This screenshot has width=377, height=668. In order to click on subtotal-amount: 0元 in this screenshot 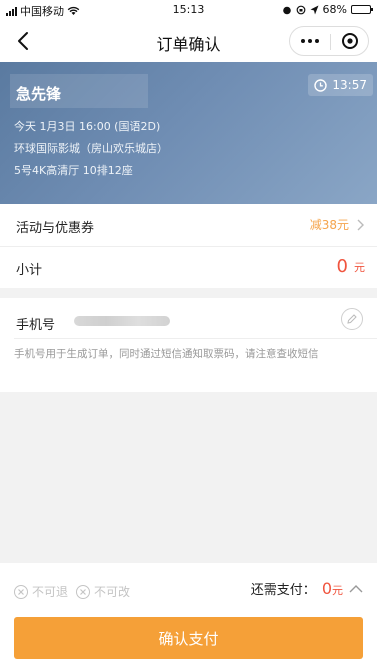, I will do `click(350, 266)`.